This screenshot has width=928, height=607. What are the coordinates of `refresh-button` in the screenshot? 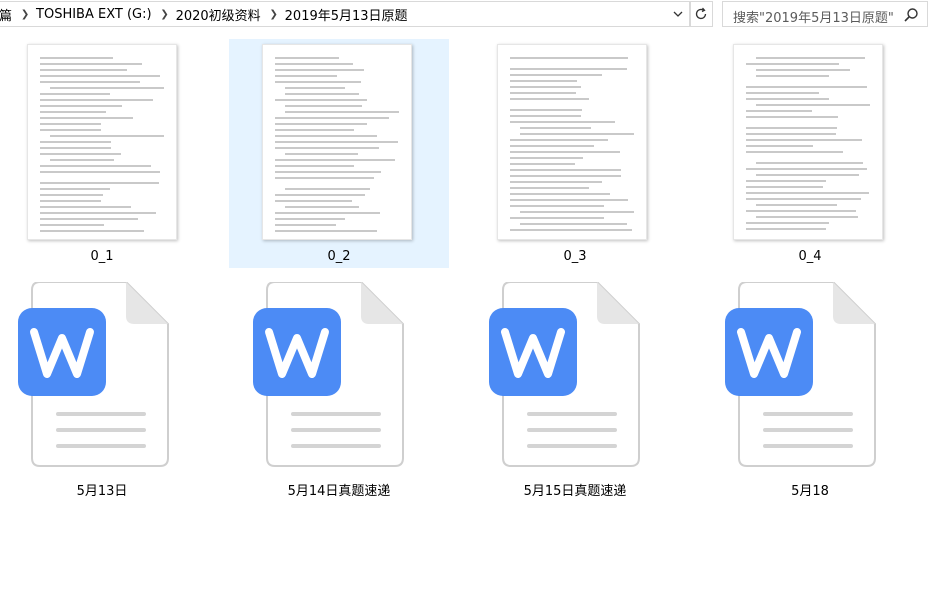 It's located at (701, 14).